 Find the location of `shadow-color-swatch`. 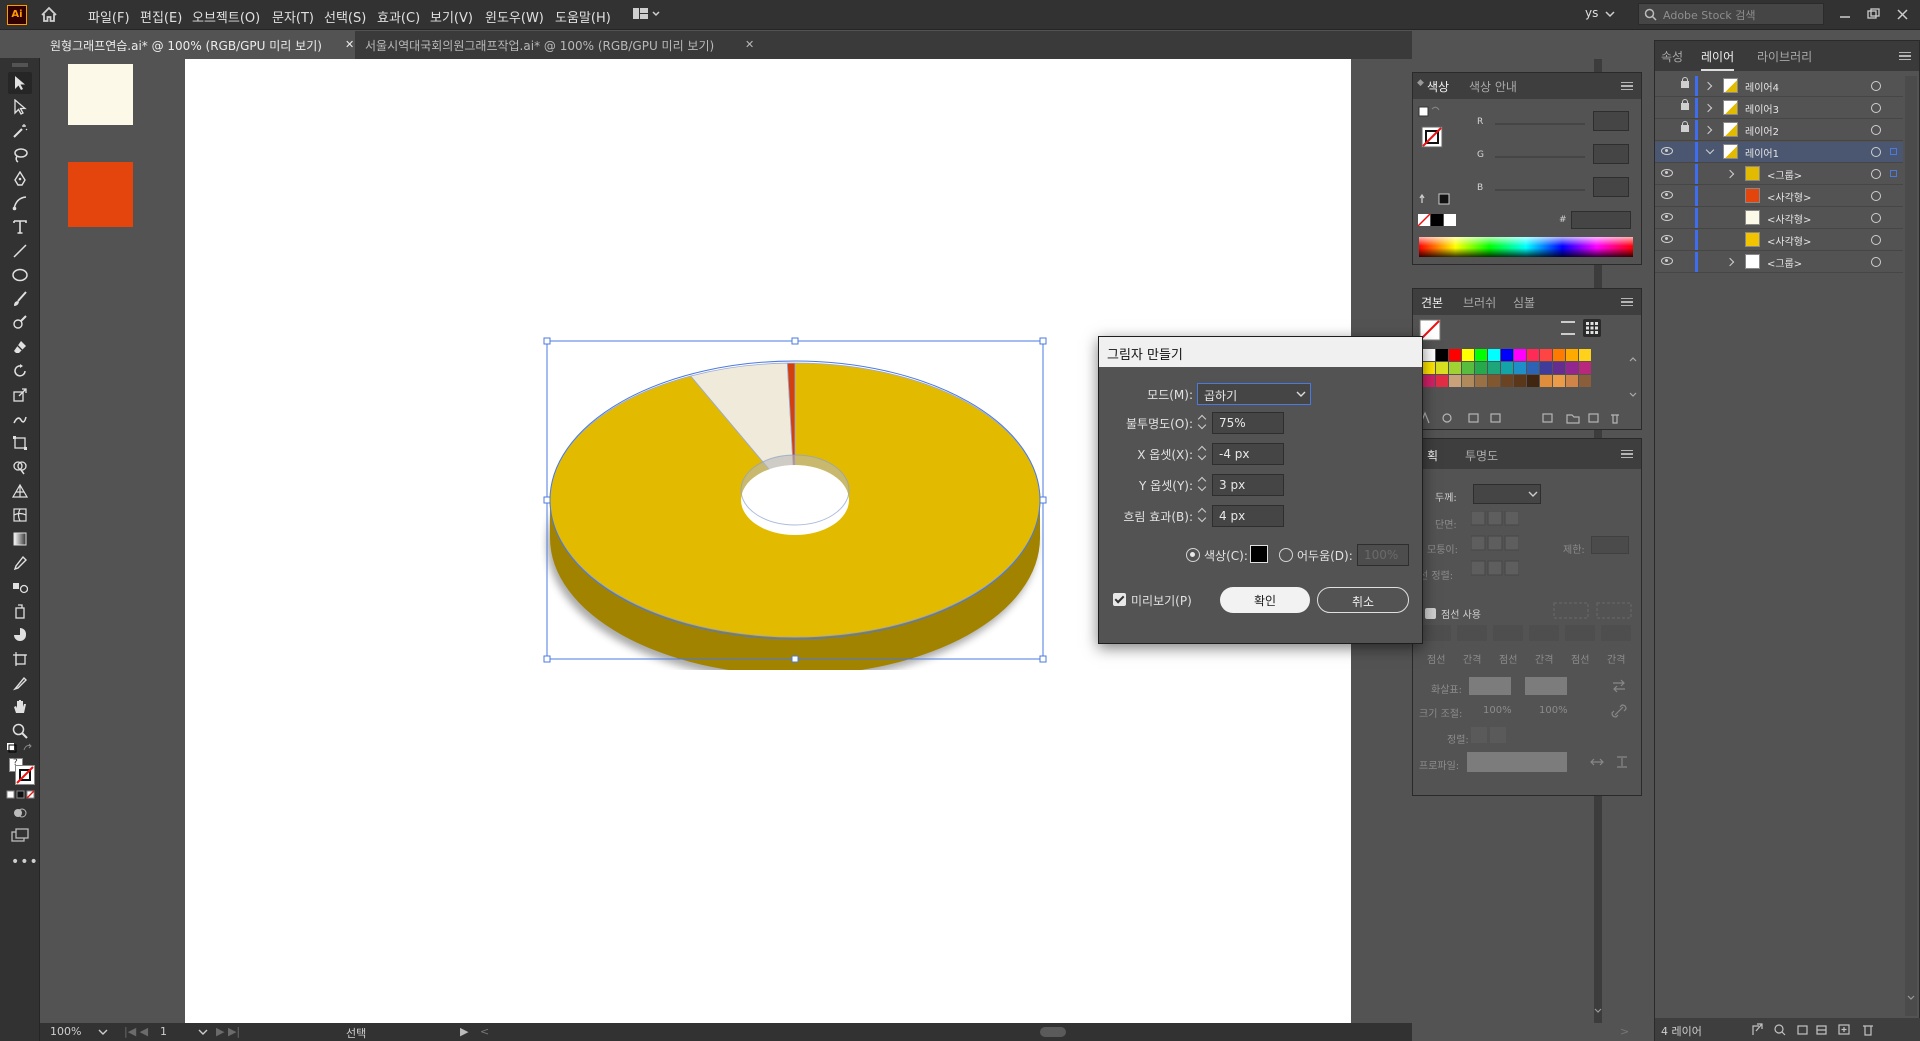

shadow-color-swatch is located at coordinates (1259, 554).